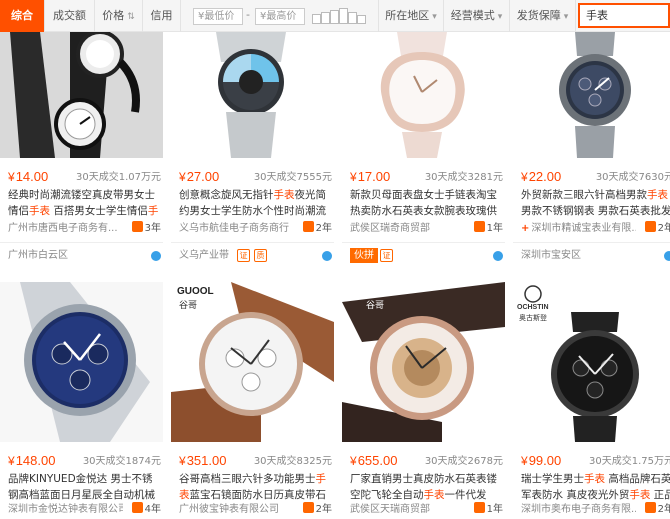  Describe the element at coordinates (199, 176) in the screenshot. I see `price: ¥27.00` at that location.